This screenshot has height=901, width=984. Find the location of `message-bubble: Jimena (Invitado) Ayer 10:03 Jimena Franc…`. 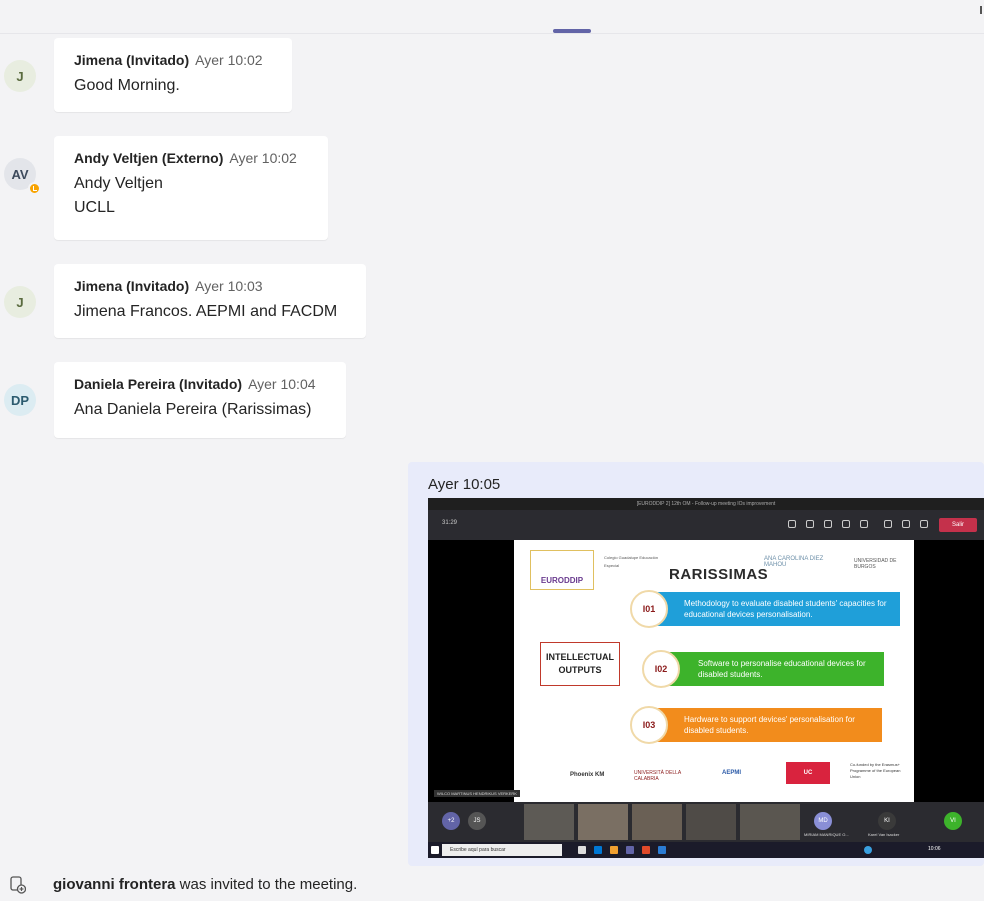

message-bubble: Jimena (Invitado) Ayer 10:03 Jimena Franc… is located at coordinates (210, 301).